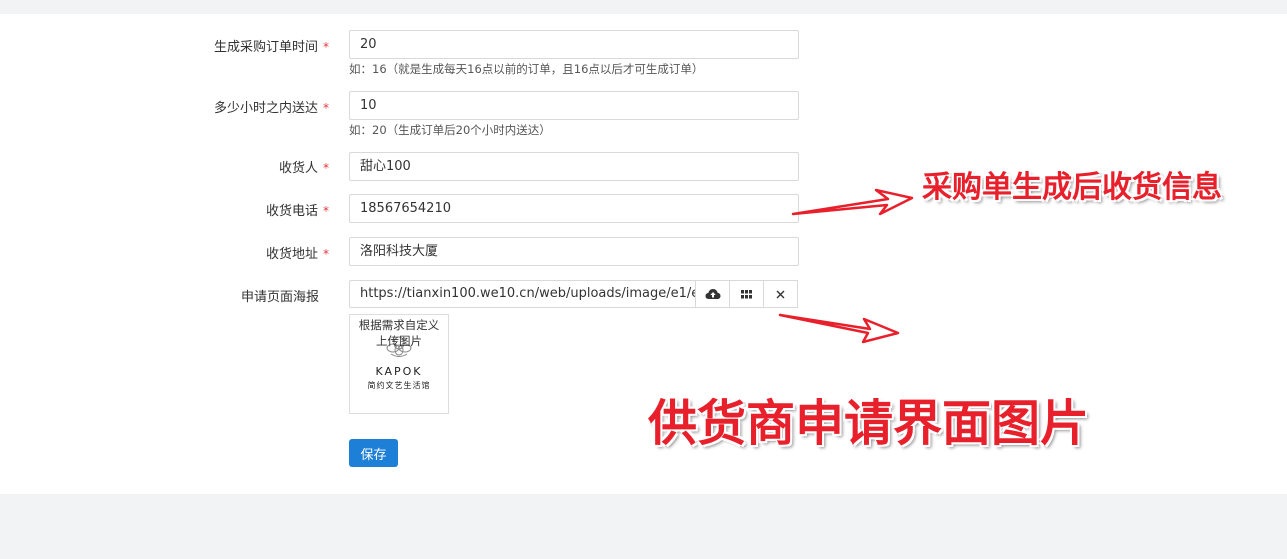 Image resolution: width=1287 pixels, height=559 pixels. I want to click on close-icon, so click(780, 294).